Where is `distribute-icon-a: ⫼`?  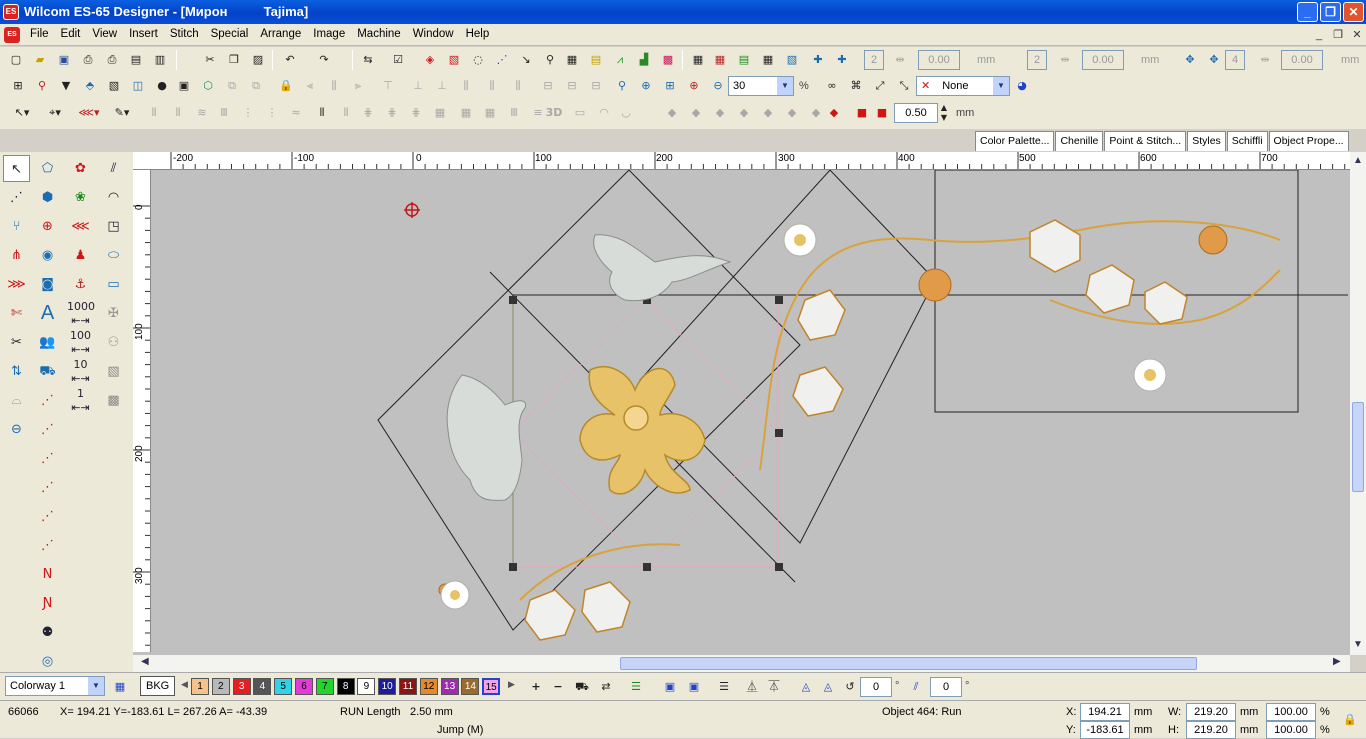
distribute-icon-a: ⫼ is located at coordinates (466, 86).